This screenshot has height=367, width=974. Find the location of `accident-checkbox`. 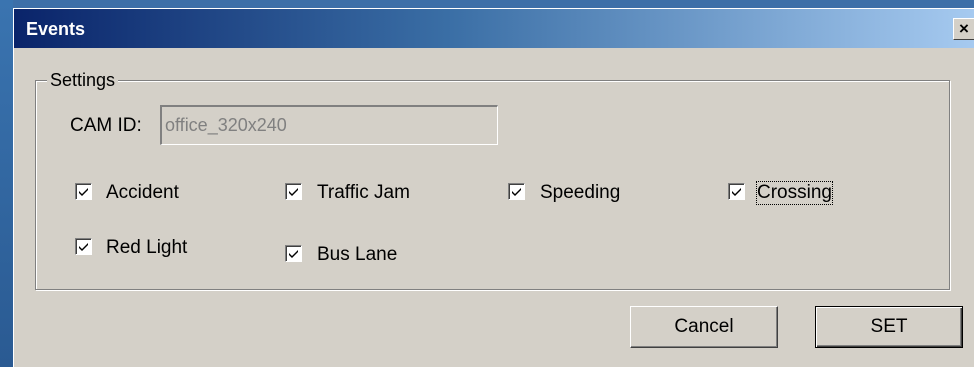

accident-checkbox is located at coordinates (83, 191).